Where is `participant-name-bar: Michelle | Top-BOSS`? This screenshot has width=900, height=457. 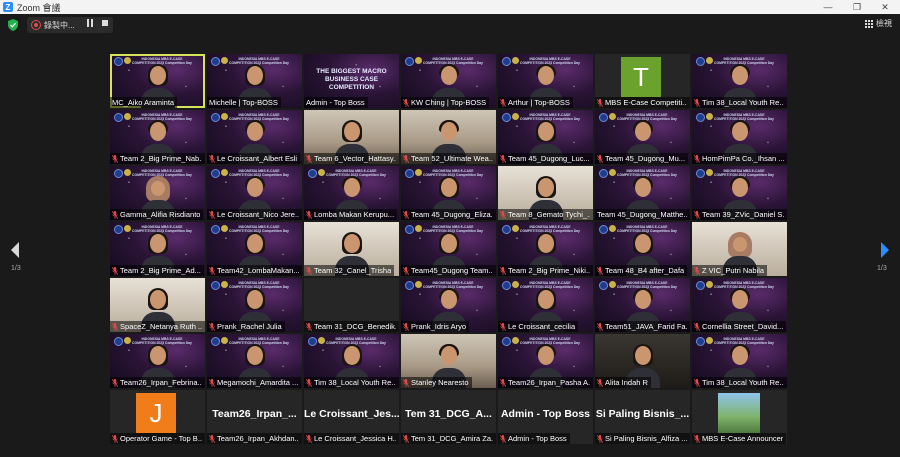
participant-name-bar: Michelle | Top-BOSS is located at coordinates (244, 102).